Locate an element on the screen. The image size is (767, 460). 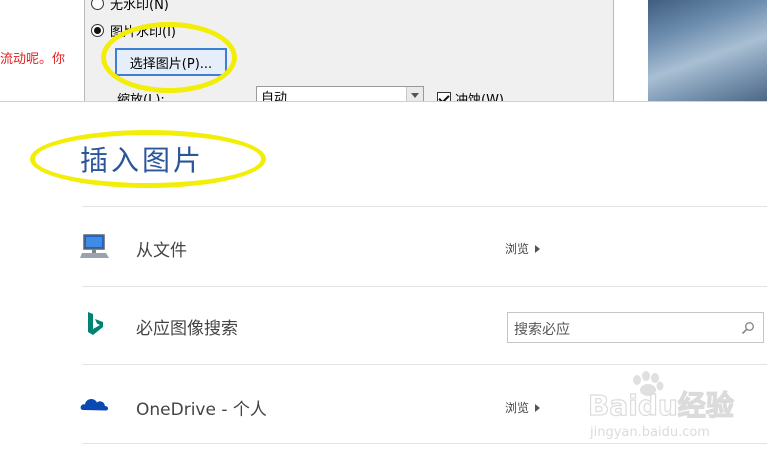
onedrive-cloud-icon is located at coordinates (94, 405).